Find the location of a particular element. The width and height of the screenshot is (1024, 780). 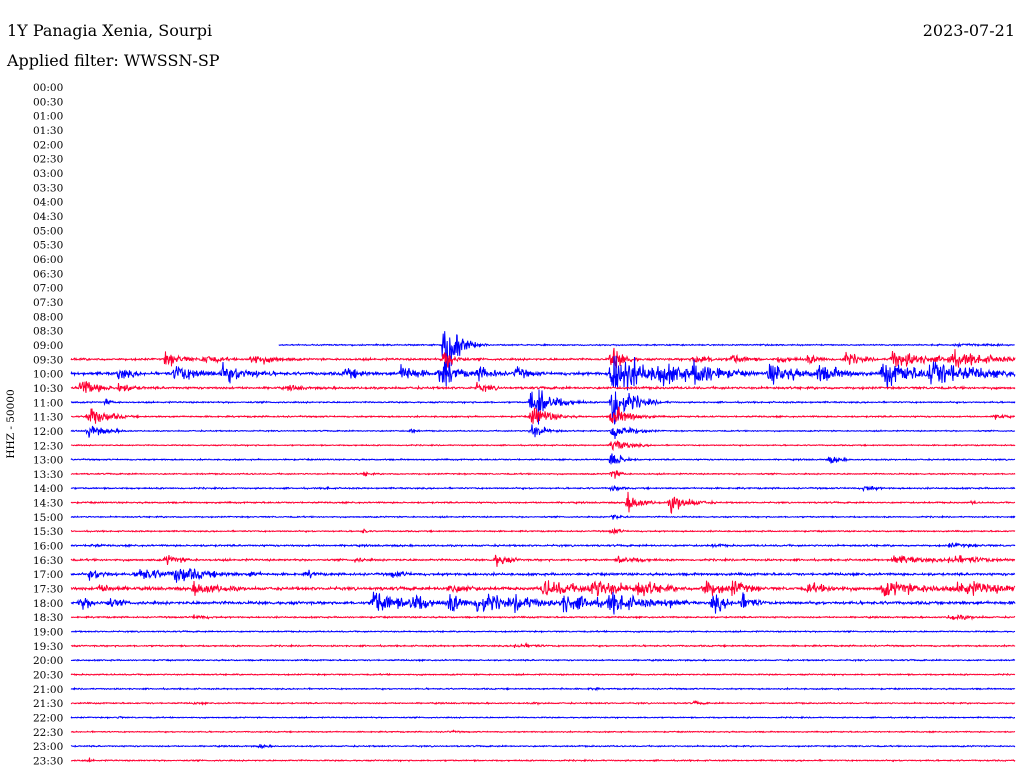

filter-label: Applied filter: WWSSN-SP is located at coordinates (113, 60).